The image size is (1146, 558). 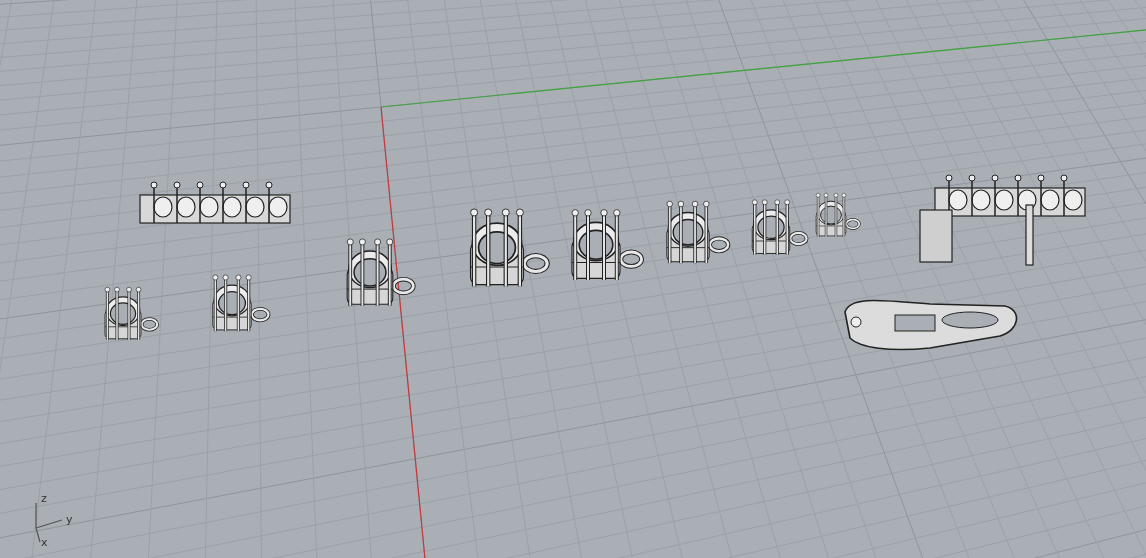 What do you see at coordinates (44, 498) in the screenshot?
I see `axis-label: z` at bounding box center [44, 498].